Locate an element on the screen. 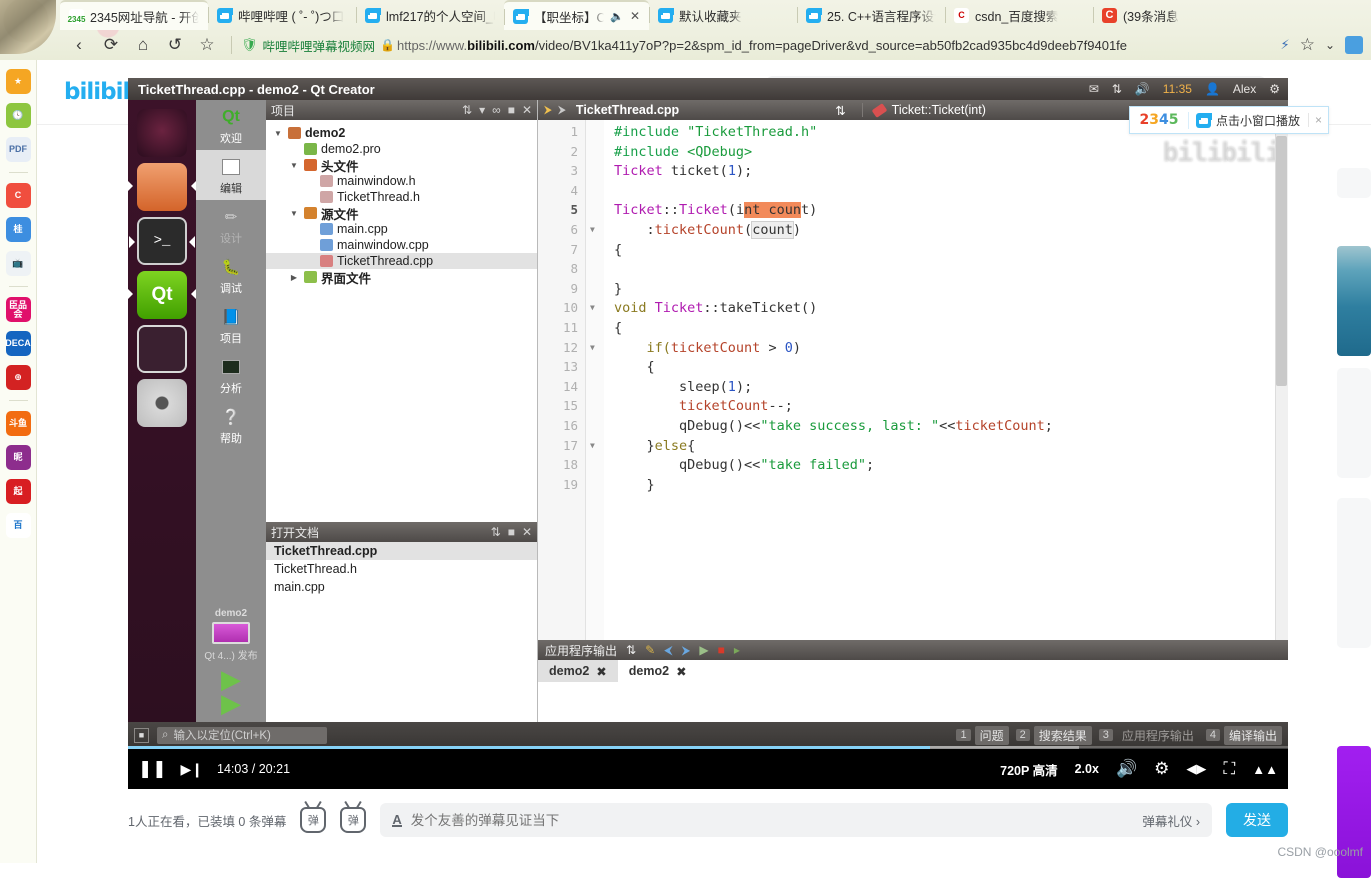 The image size is (1371, 878). popup-2345-action: 点击小窗口播放 is located at coordinates (1248, 120).